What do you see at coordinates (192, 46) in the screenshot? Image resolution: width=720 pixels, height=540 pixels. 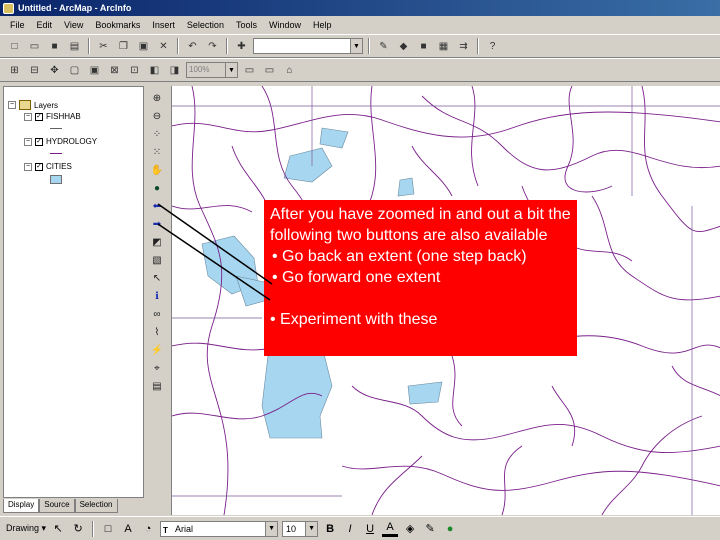 I see `undo-icon: ↶` at bounding box center [192, 46].